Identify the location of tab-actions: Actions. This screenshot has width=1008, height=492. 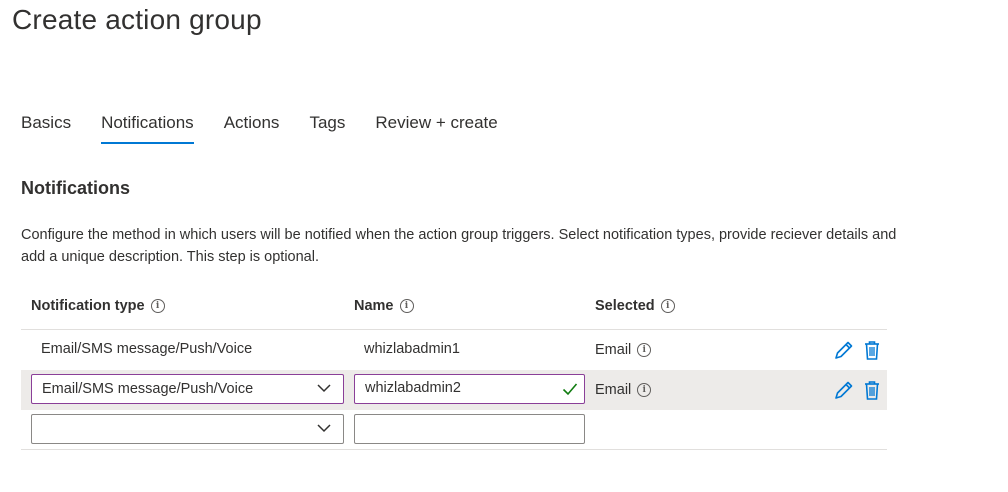
(252, 128).